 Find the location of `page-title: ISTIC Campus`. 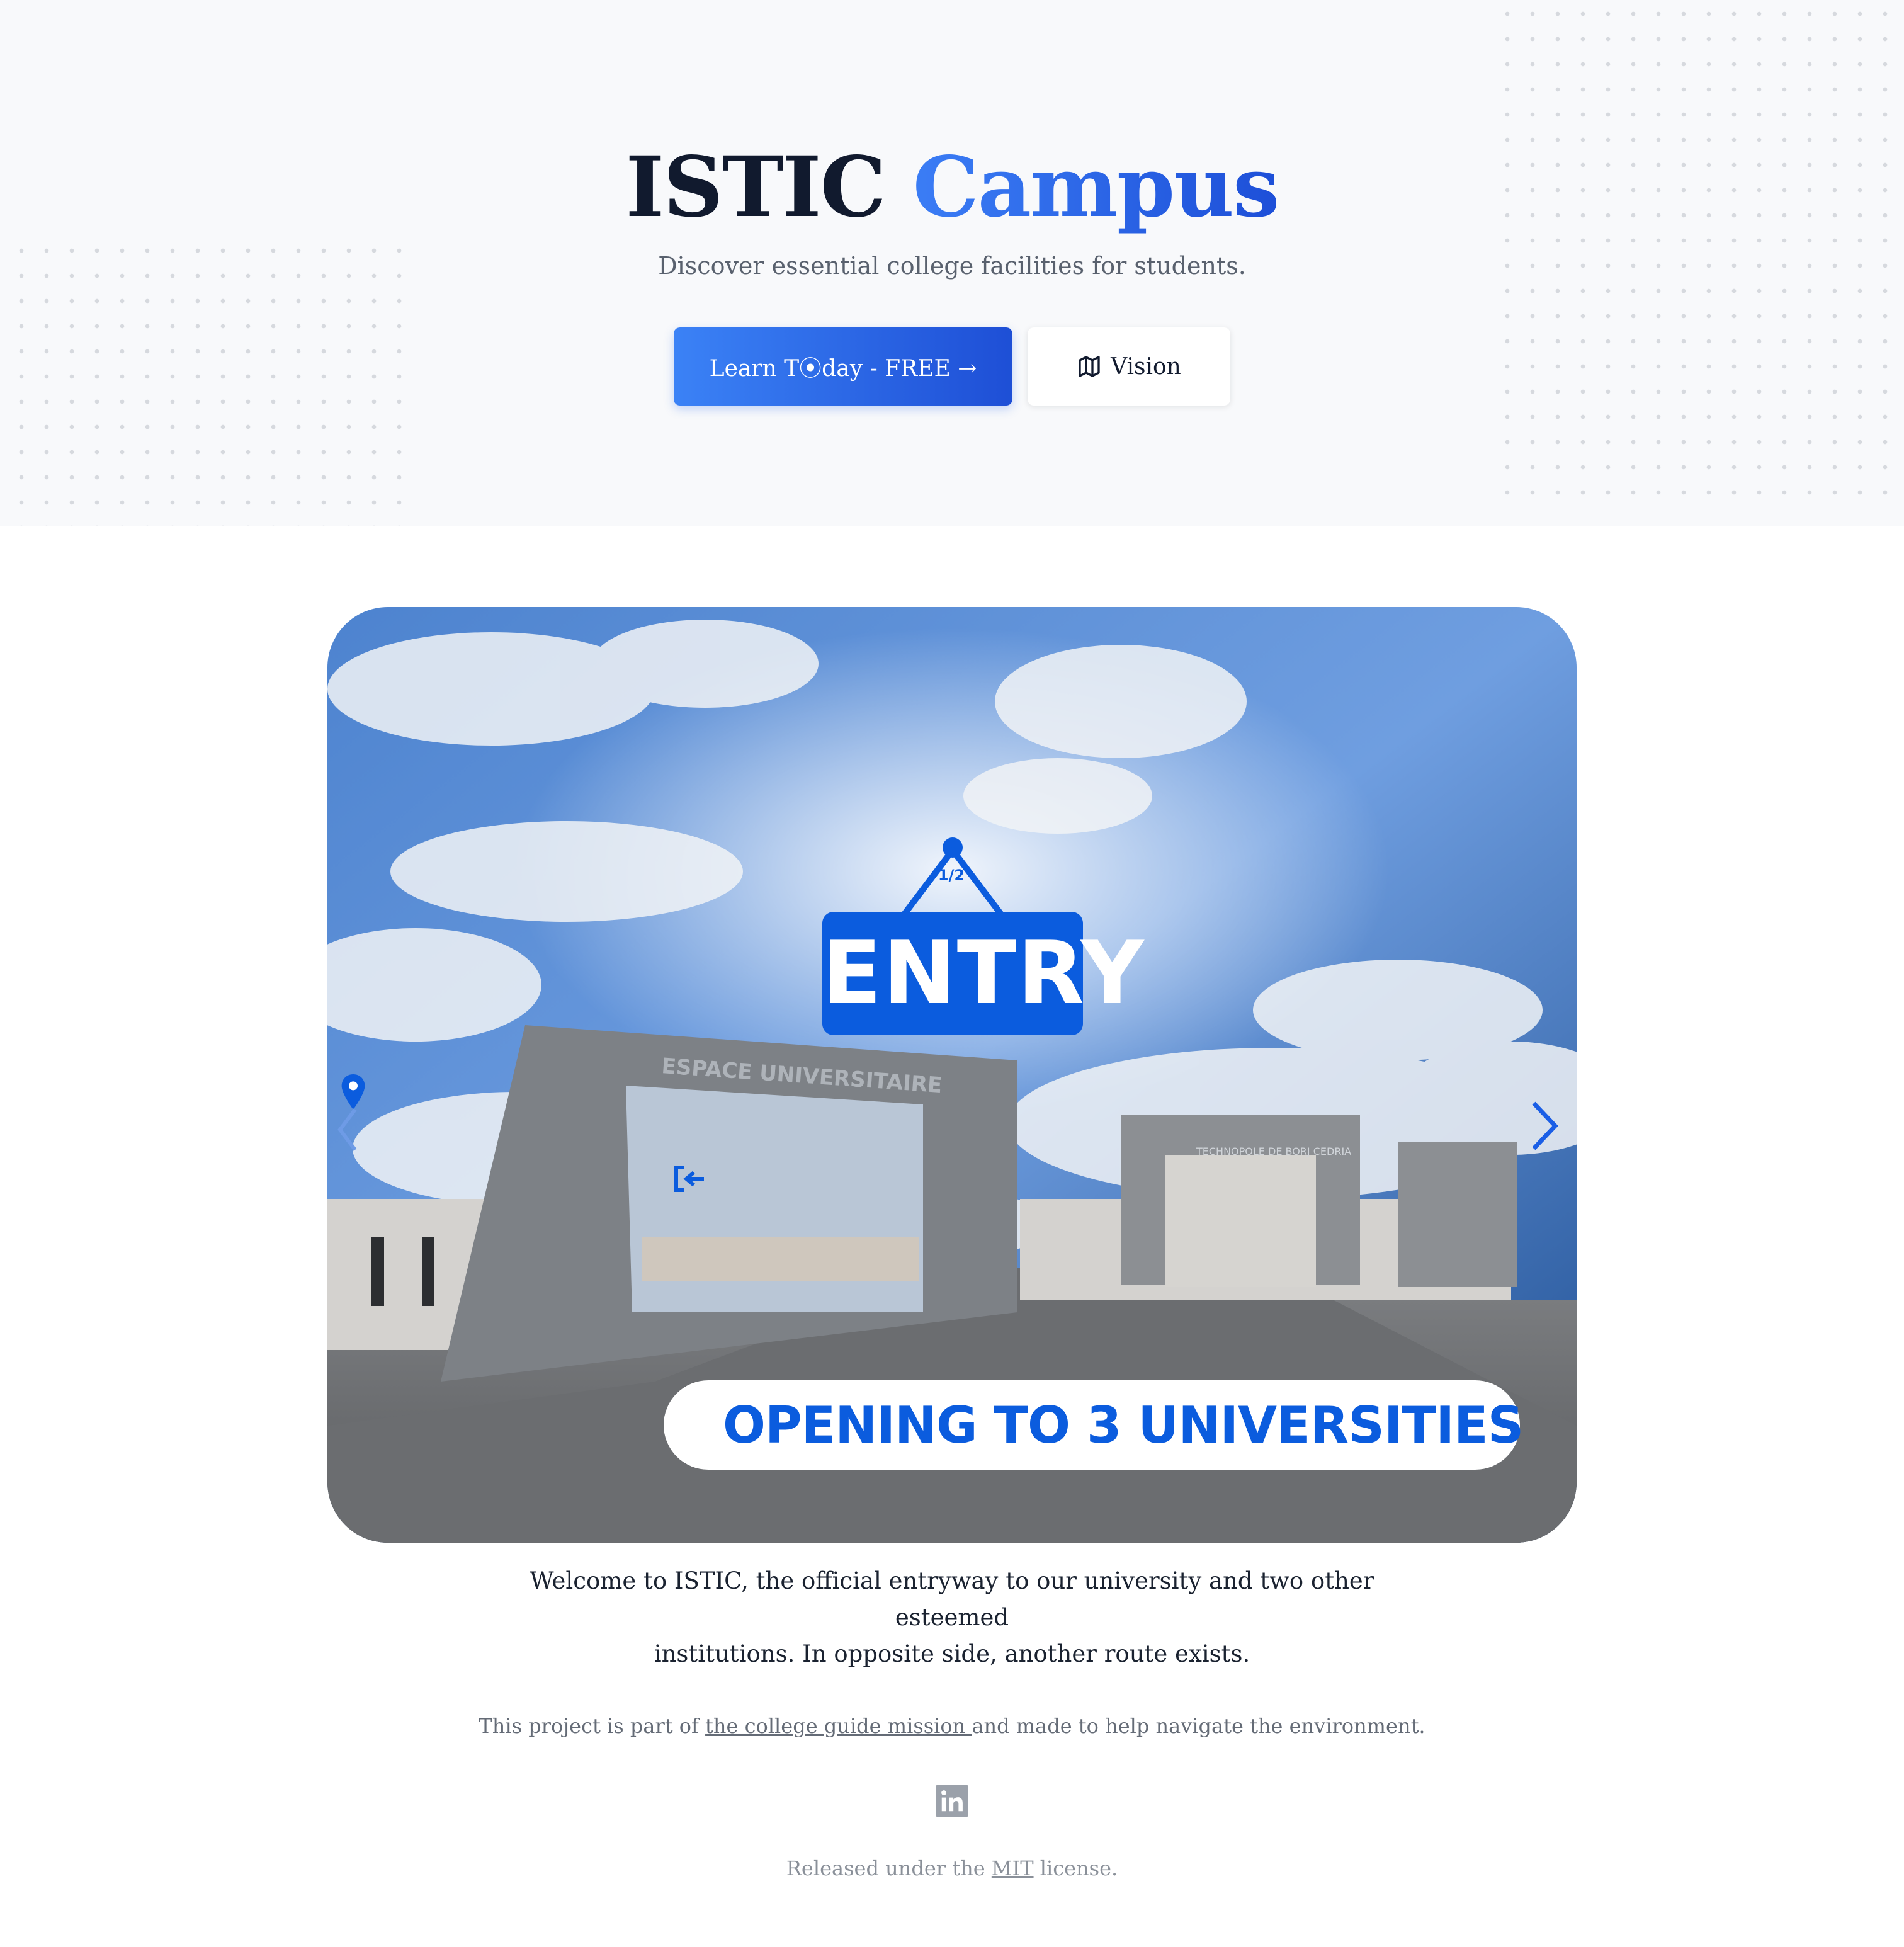

page-title: ISTIC Campus is located at coordinates (952, 187).